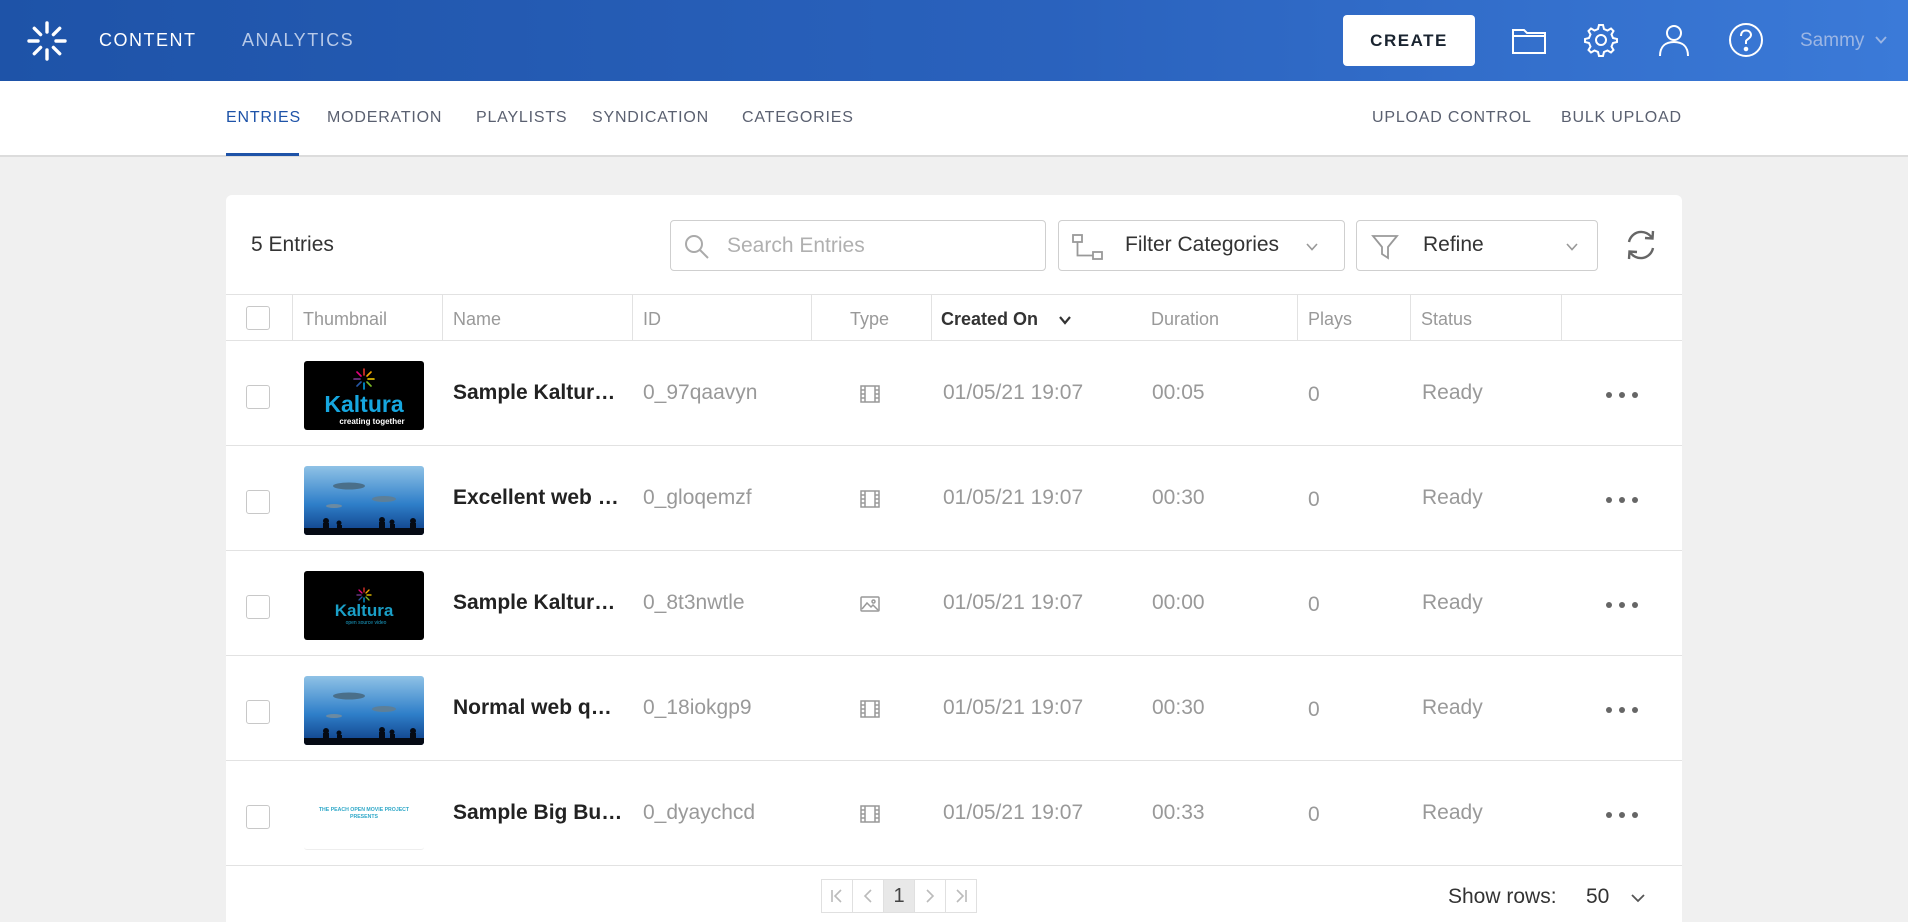 This screenshot has height=922, width=1908. Describe the element at coordinates (1597, 897) in the screenshot. I see `rows-per-page-select: 50` at that location.